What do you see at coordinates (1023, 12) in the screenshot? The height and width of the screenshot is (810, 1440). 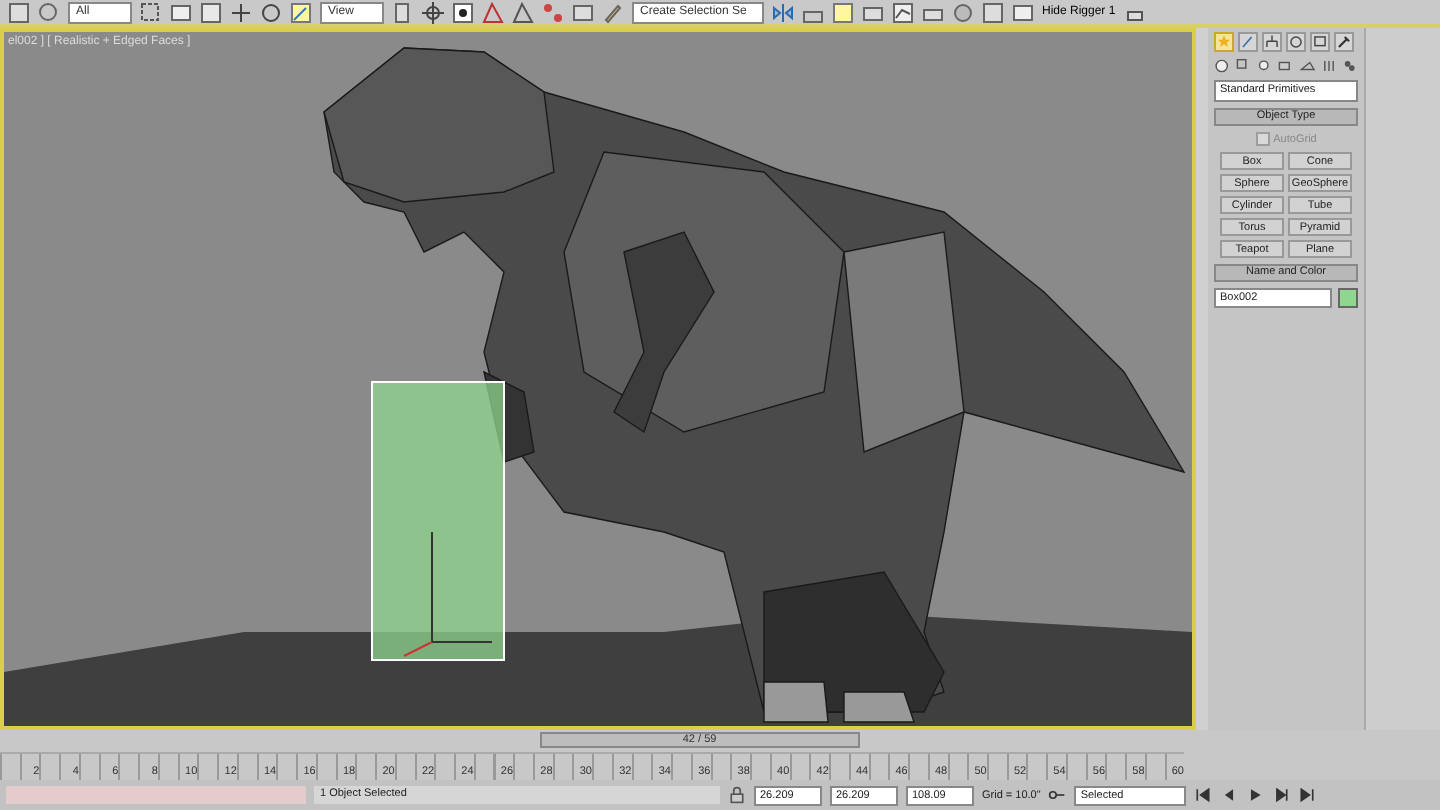 I see `render-frame-icon` at bounding box center [1023, 12].